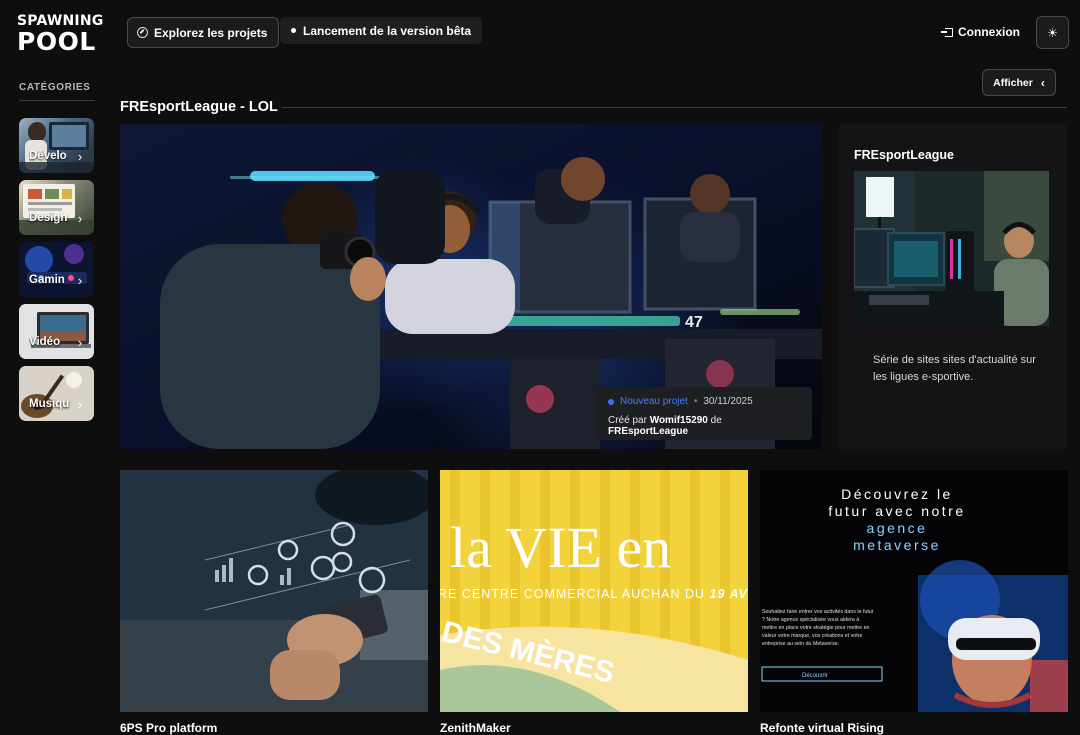  I want to click on explore-projects-button: Explorez les projets, so click(203, 32).